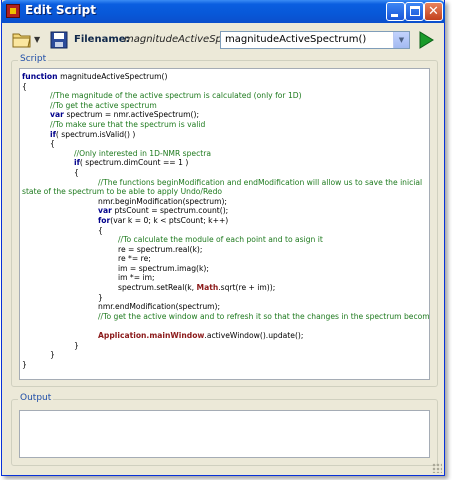  Describe the element at coordinates (395, 11) in the screenshot. I see `minimize-button` at that location.